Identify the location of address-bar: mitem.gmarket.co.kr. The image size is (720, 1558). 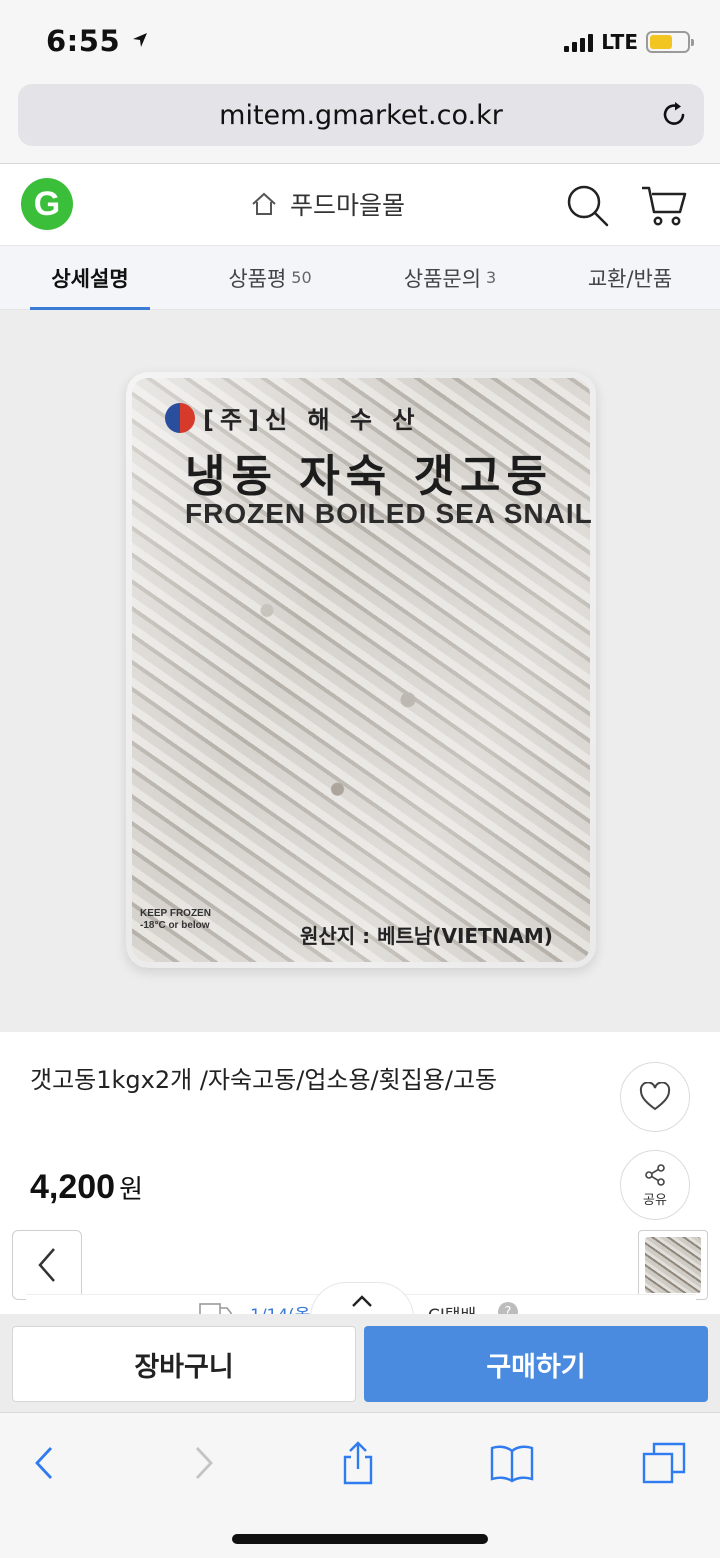
(361, 115).